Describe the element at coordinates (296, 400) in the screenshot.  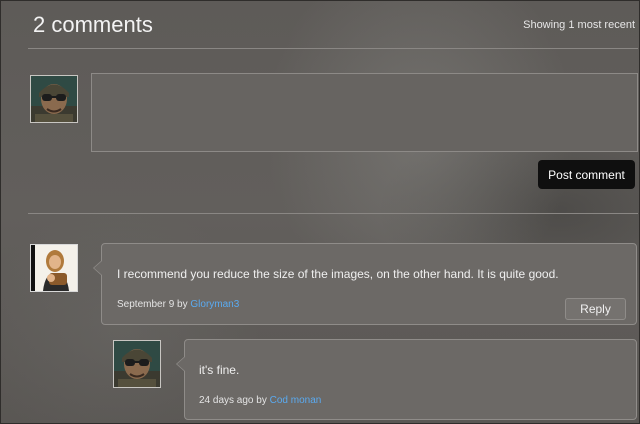
I see `reply-author-link: Cod monan` at that location.